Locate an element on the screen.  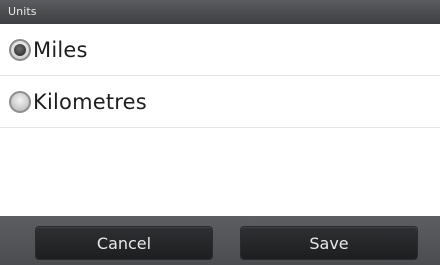
page-title: Units is located at coordinates (22, 11).